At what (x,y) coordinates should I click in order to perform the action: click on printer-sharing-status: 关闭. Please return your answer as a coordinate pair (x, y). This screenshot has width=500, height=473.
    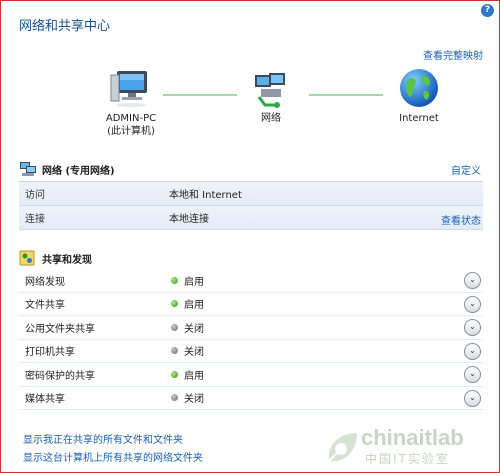
    Looking at the image, I should click on (194, 353).